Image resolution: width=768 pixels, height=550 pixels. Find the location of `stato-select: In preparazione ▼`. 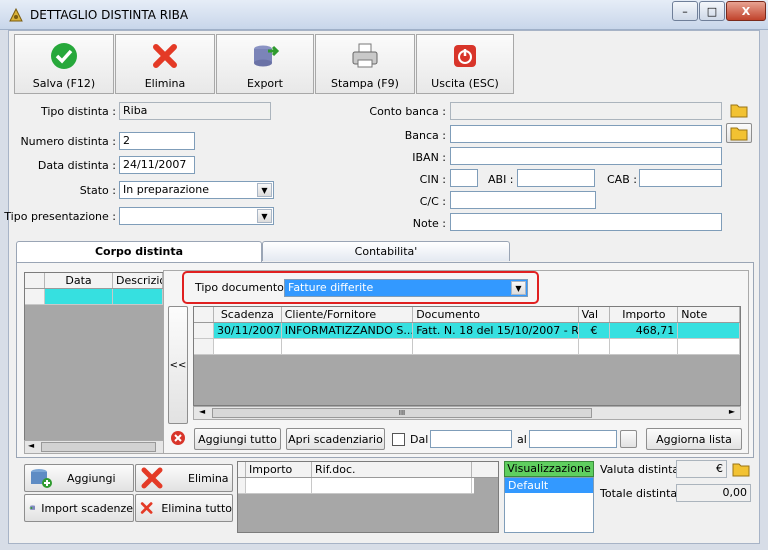

stato-select: In preparazione ▼ is located at coordinates (196, 190).